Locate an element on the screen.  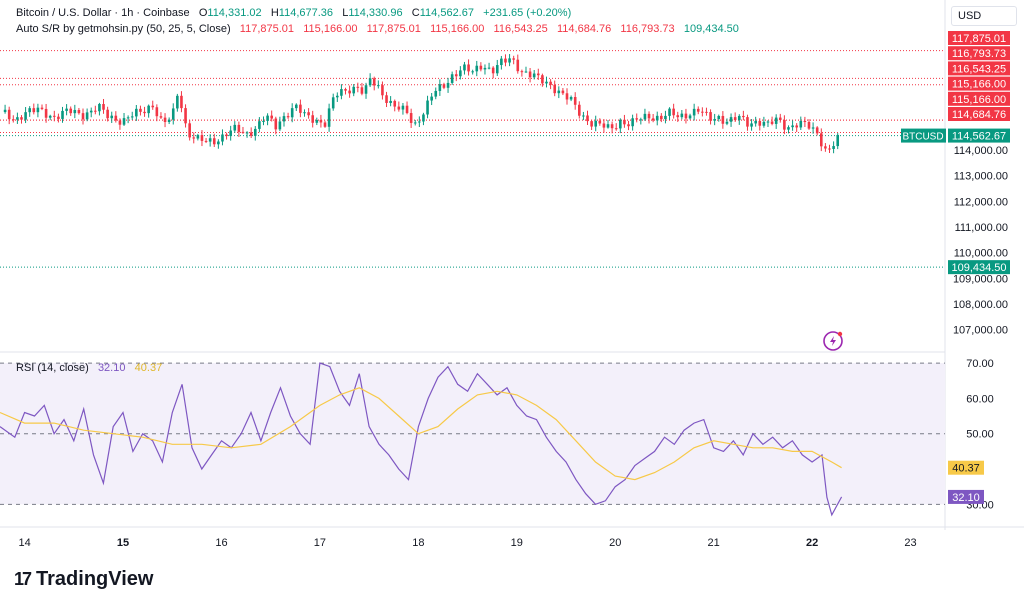
price-tick-label: 107,000.00 is located at coordinates (980, 331).